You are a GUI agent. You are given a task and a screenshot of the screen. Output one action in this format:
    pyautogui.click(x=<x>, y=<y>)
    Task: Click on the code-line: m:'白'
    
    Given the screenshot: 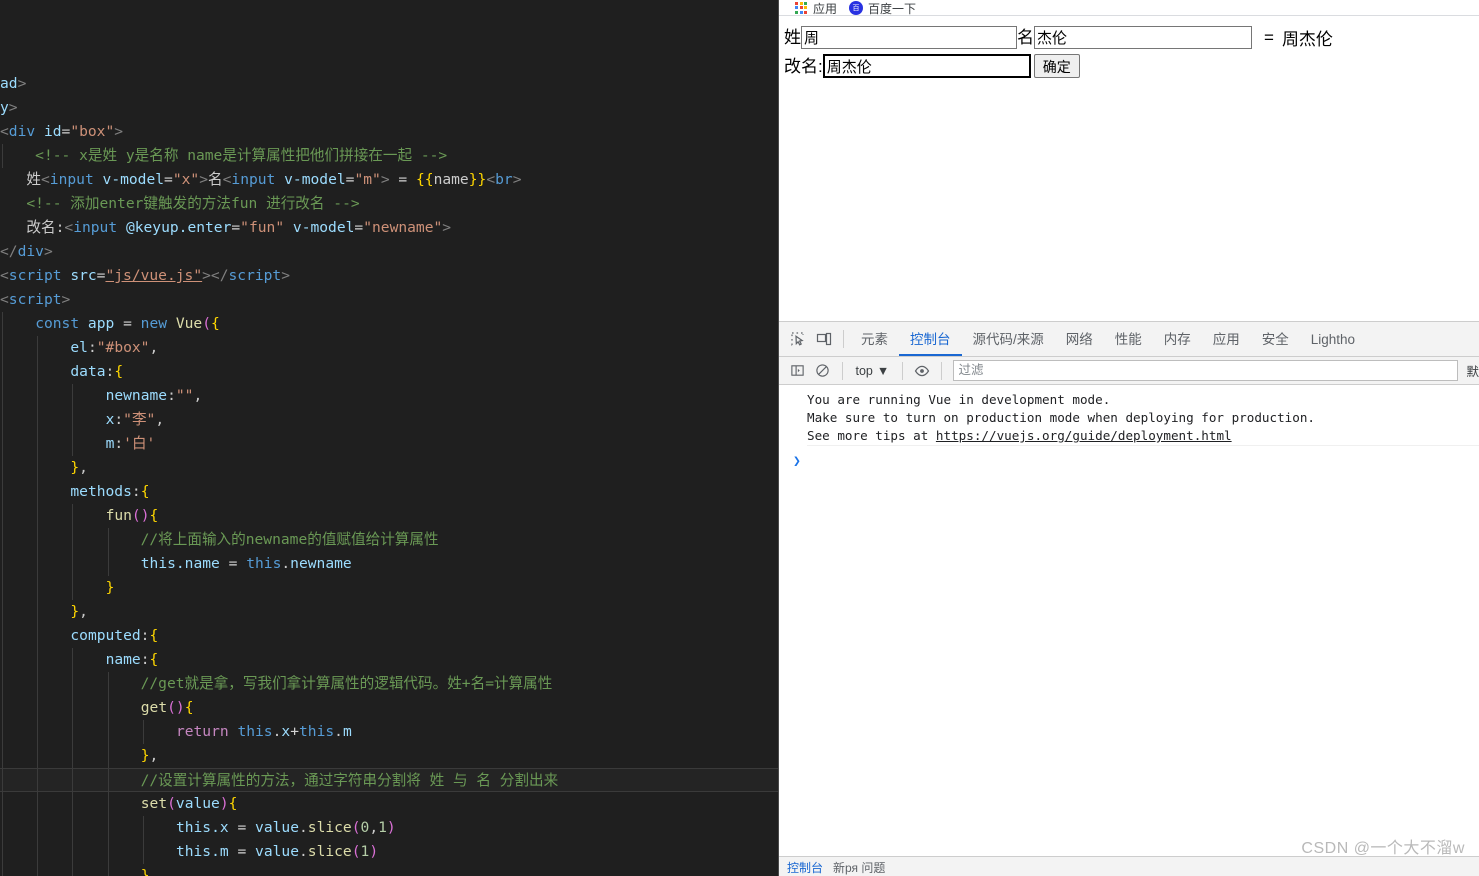 What is the action you would take?
    pyautogui.click(x=389, y=444)
    